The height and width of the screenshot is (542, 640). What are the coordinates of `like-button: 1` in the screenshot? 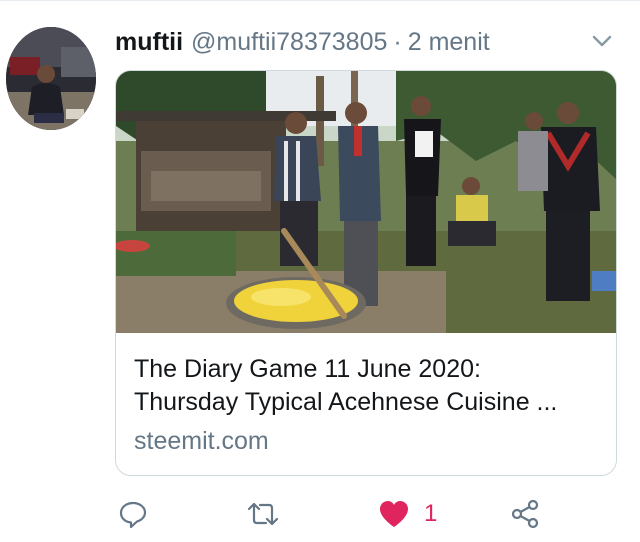 It's located at (407, 514).